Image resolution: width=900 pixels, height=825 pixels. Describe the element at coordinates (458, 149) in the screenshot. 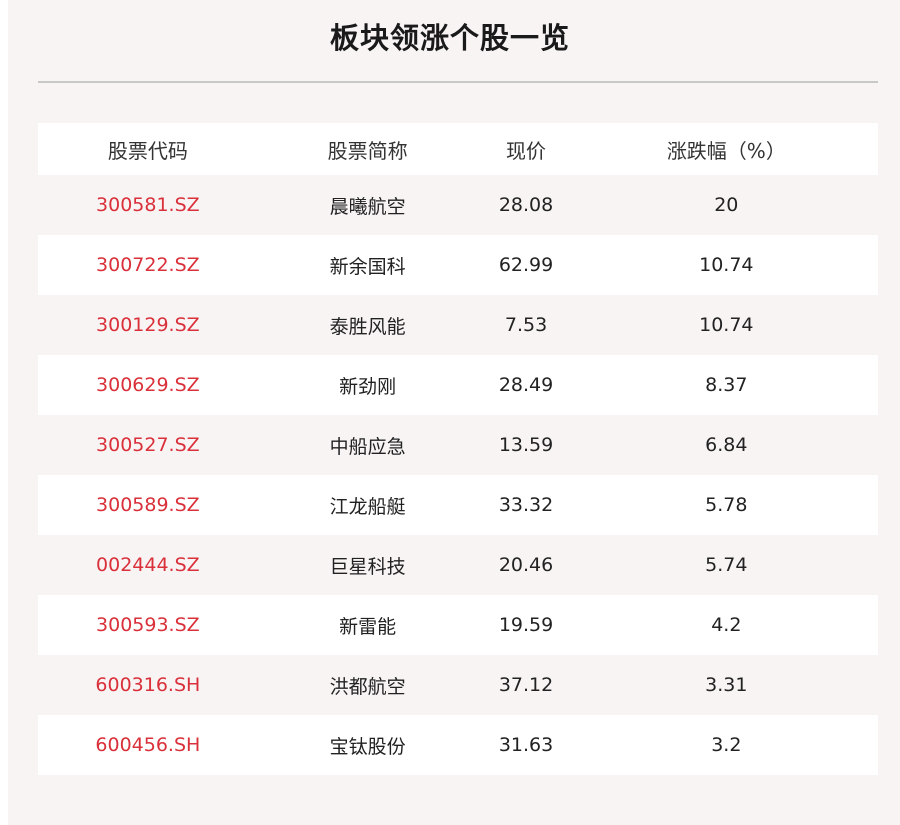

I see `table-header: 股票代码 股票简称 现价 涨跌幅（%）` at that location.